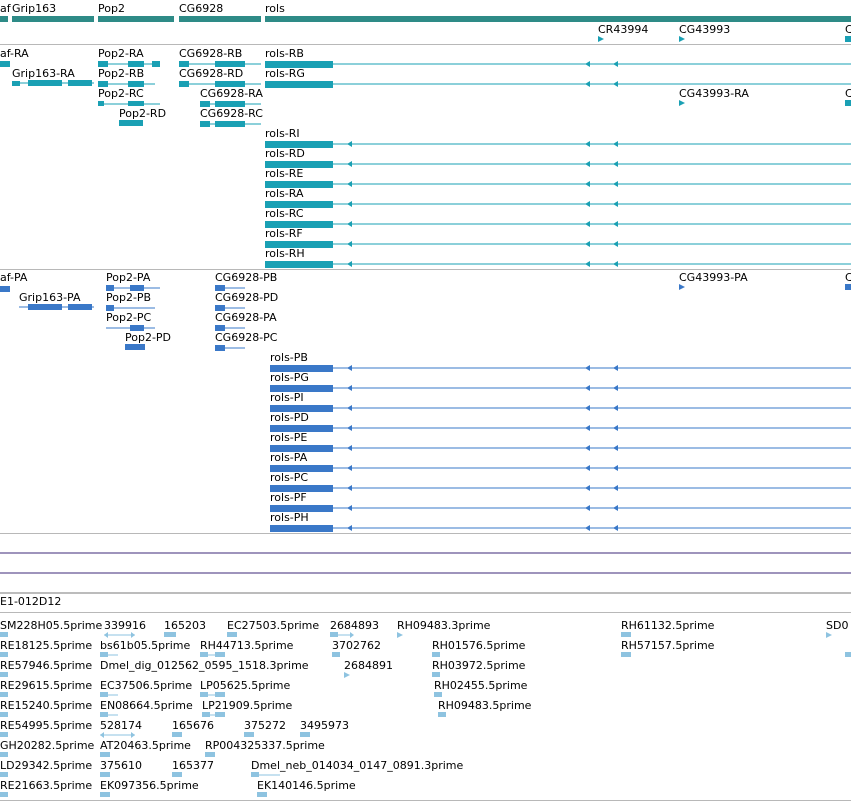  Describe the element at coordinates (425, 94) in the screenshot. I see `mrna-glyphs` at that location.